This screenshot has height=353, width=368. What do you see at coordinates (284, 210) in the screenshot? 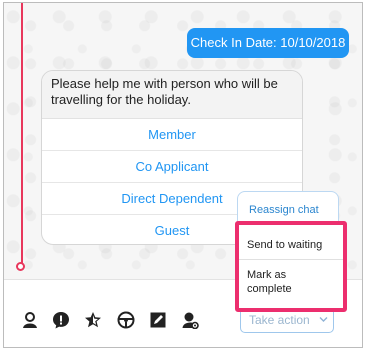
I see `reassign-chat-label: Reassign chat` at bounding box center [284, 210].